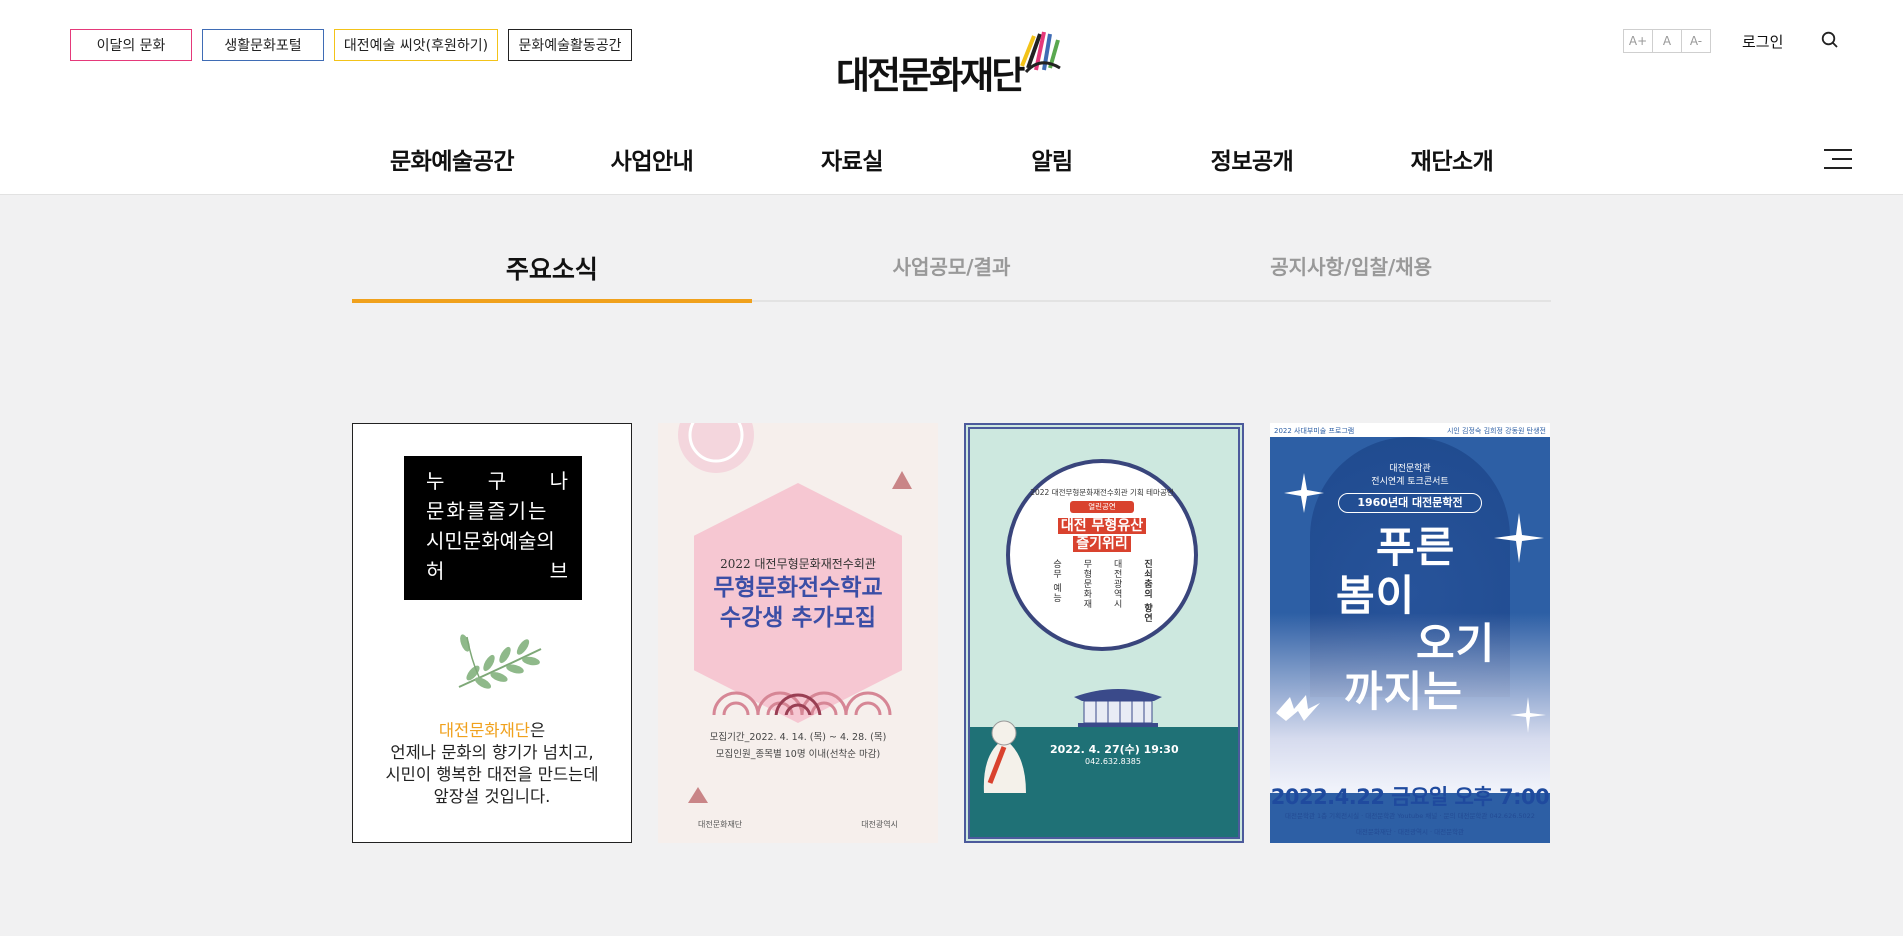  What do you see at coordinates (497, 571) in the screenshot?
I see `slogan-line: 허브` at bounding box center [497, 571].